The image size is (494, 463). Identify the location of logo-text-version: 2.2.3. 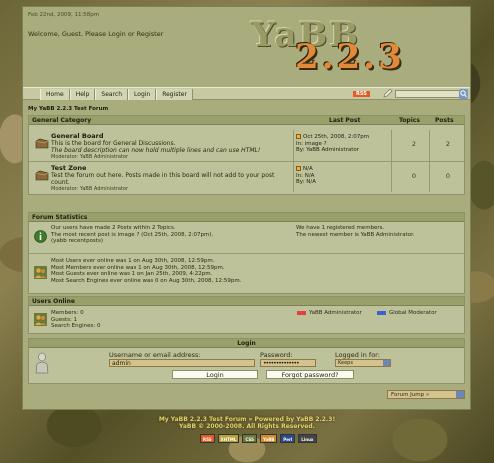
(350, 57).